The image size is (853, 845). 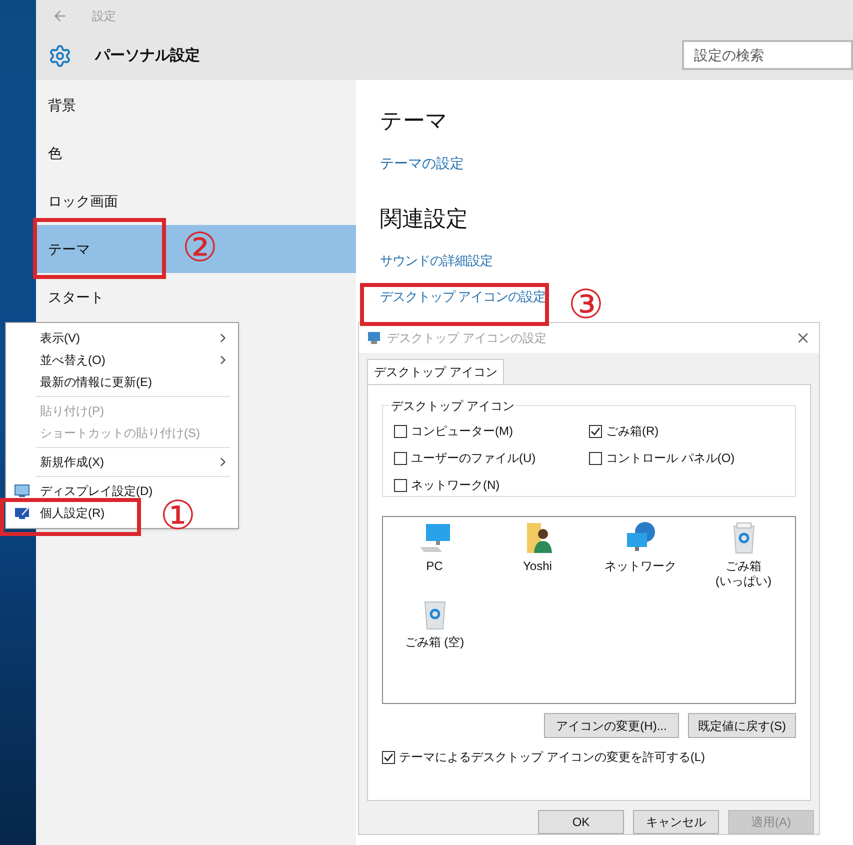 What do you see at coordinates (422, 163) in the screenshot?
I see `theme-settings-link: テーマの設定` at bounding box center [422, 163].